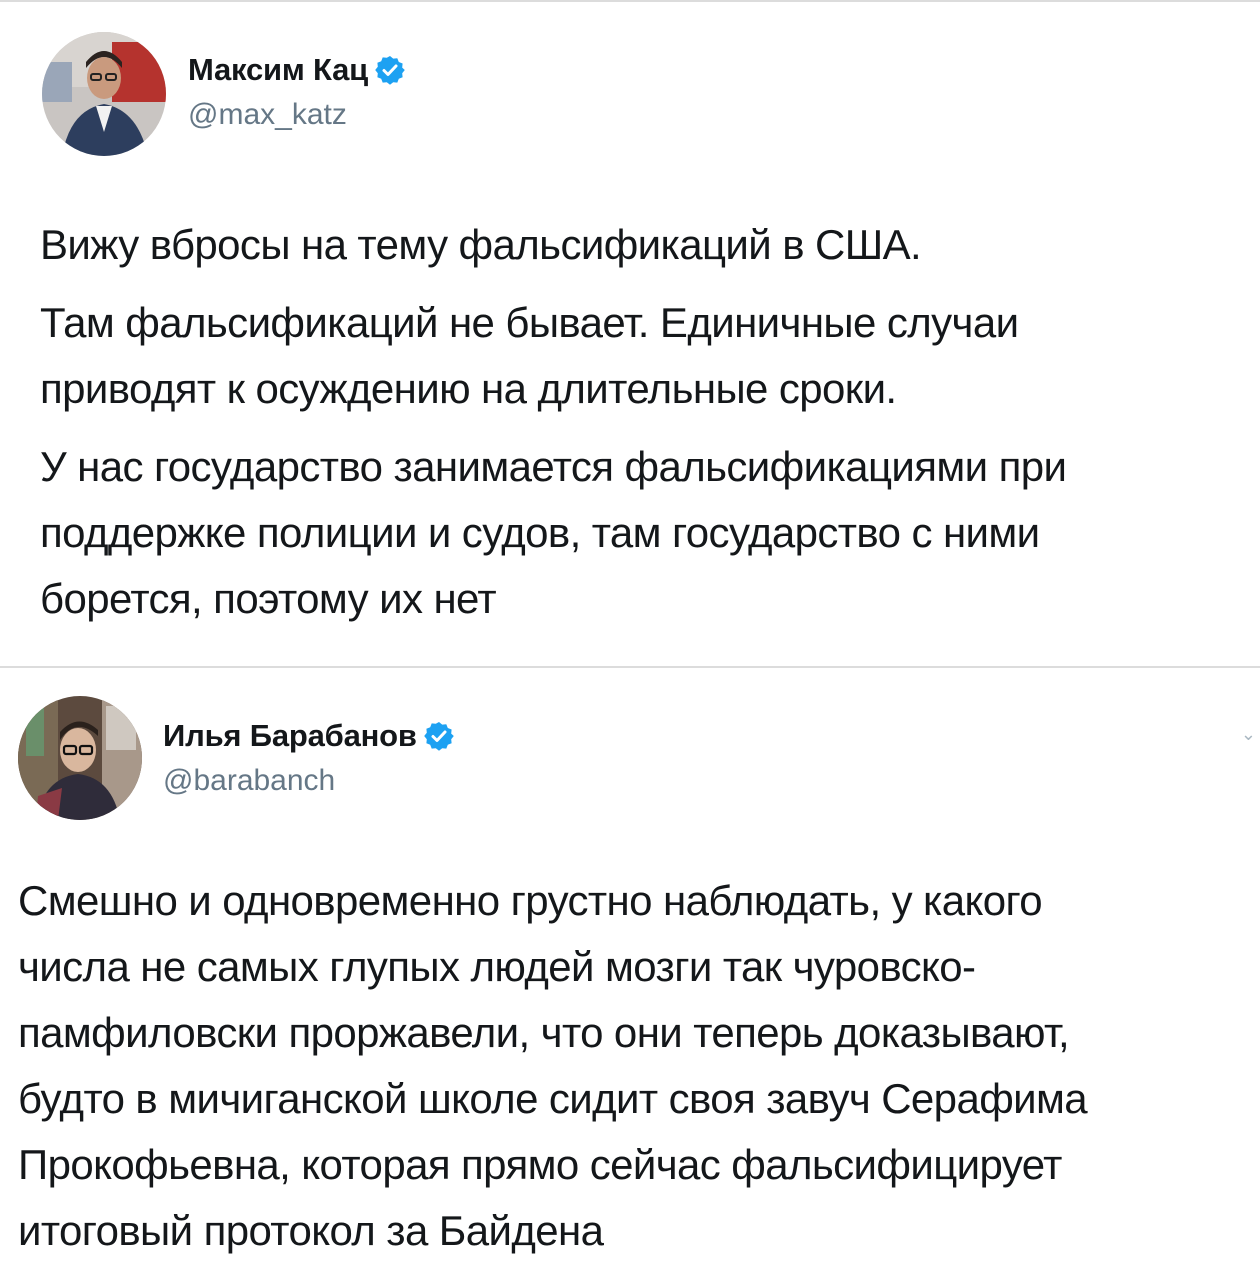 The height and width of the screenshot is (1280, 1260). I want to click on author-name-row: Илья Барабанов, so click(309, 736).